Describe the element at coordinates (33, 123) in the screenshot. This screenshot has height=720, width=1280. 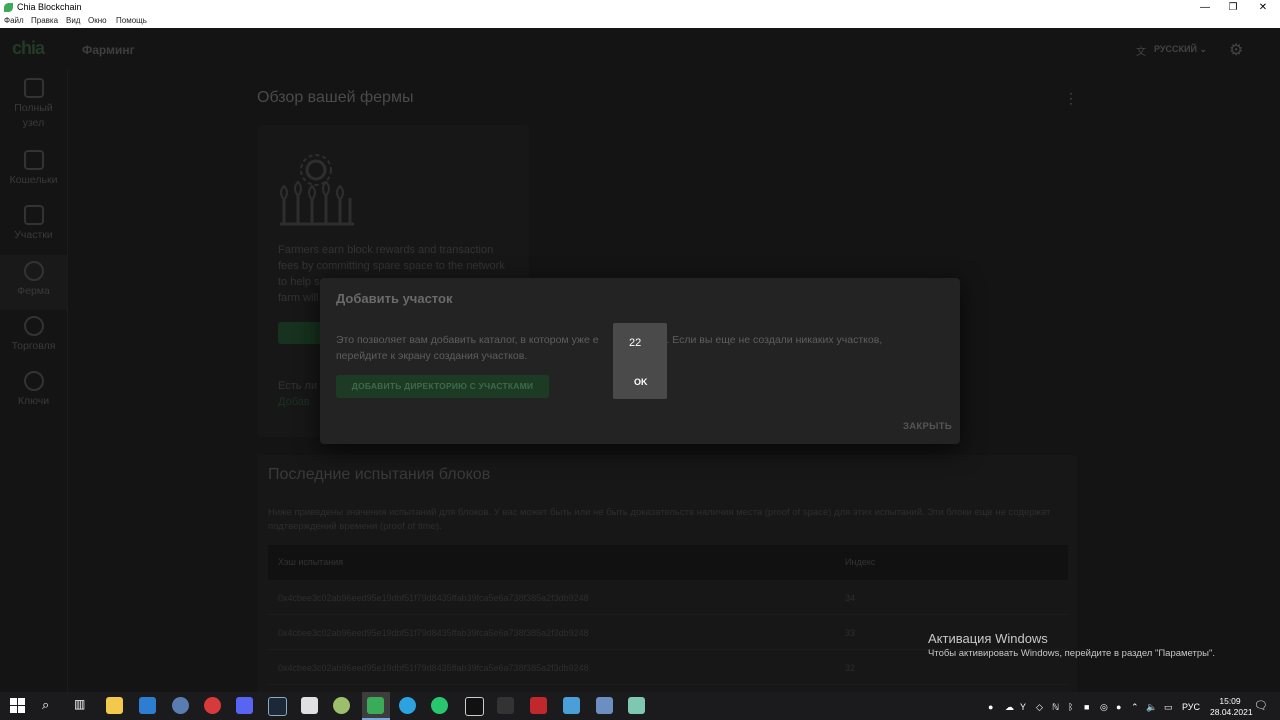
I see `sidebar-item-label: узел` at that location.